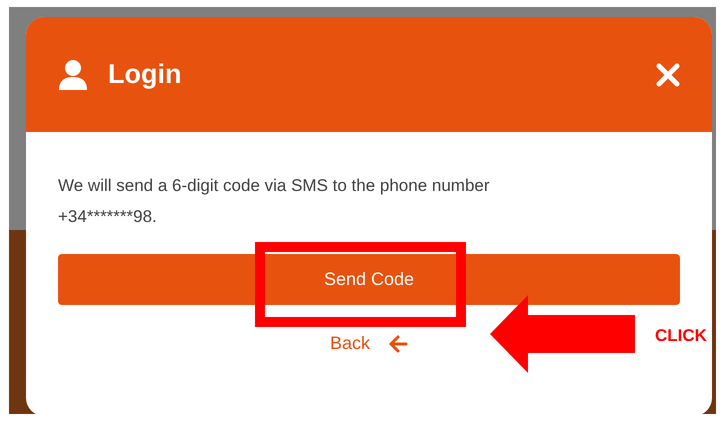 Image resolution: width=723 pixels, height=421 pixels. What do you see at coordinates (398, 343) in the screenshot?
I see `left-arrow-icon` at bounding box center [398, 343].